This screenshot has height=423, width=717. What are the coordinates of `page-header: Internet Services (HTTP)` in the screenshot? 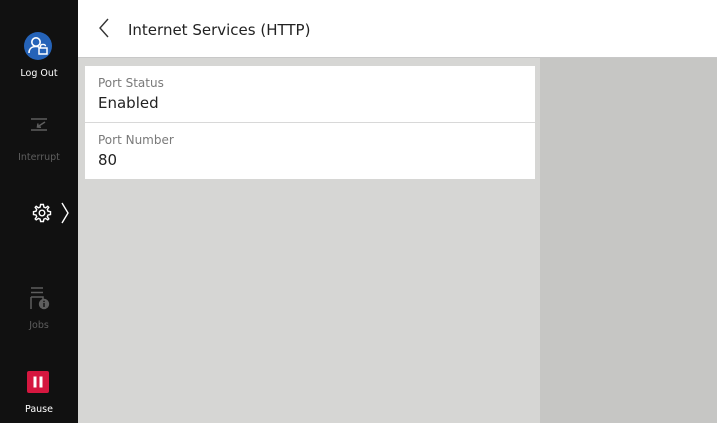 It's located at (397, 29).